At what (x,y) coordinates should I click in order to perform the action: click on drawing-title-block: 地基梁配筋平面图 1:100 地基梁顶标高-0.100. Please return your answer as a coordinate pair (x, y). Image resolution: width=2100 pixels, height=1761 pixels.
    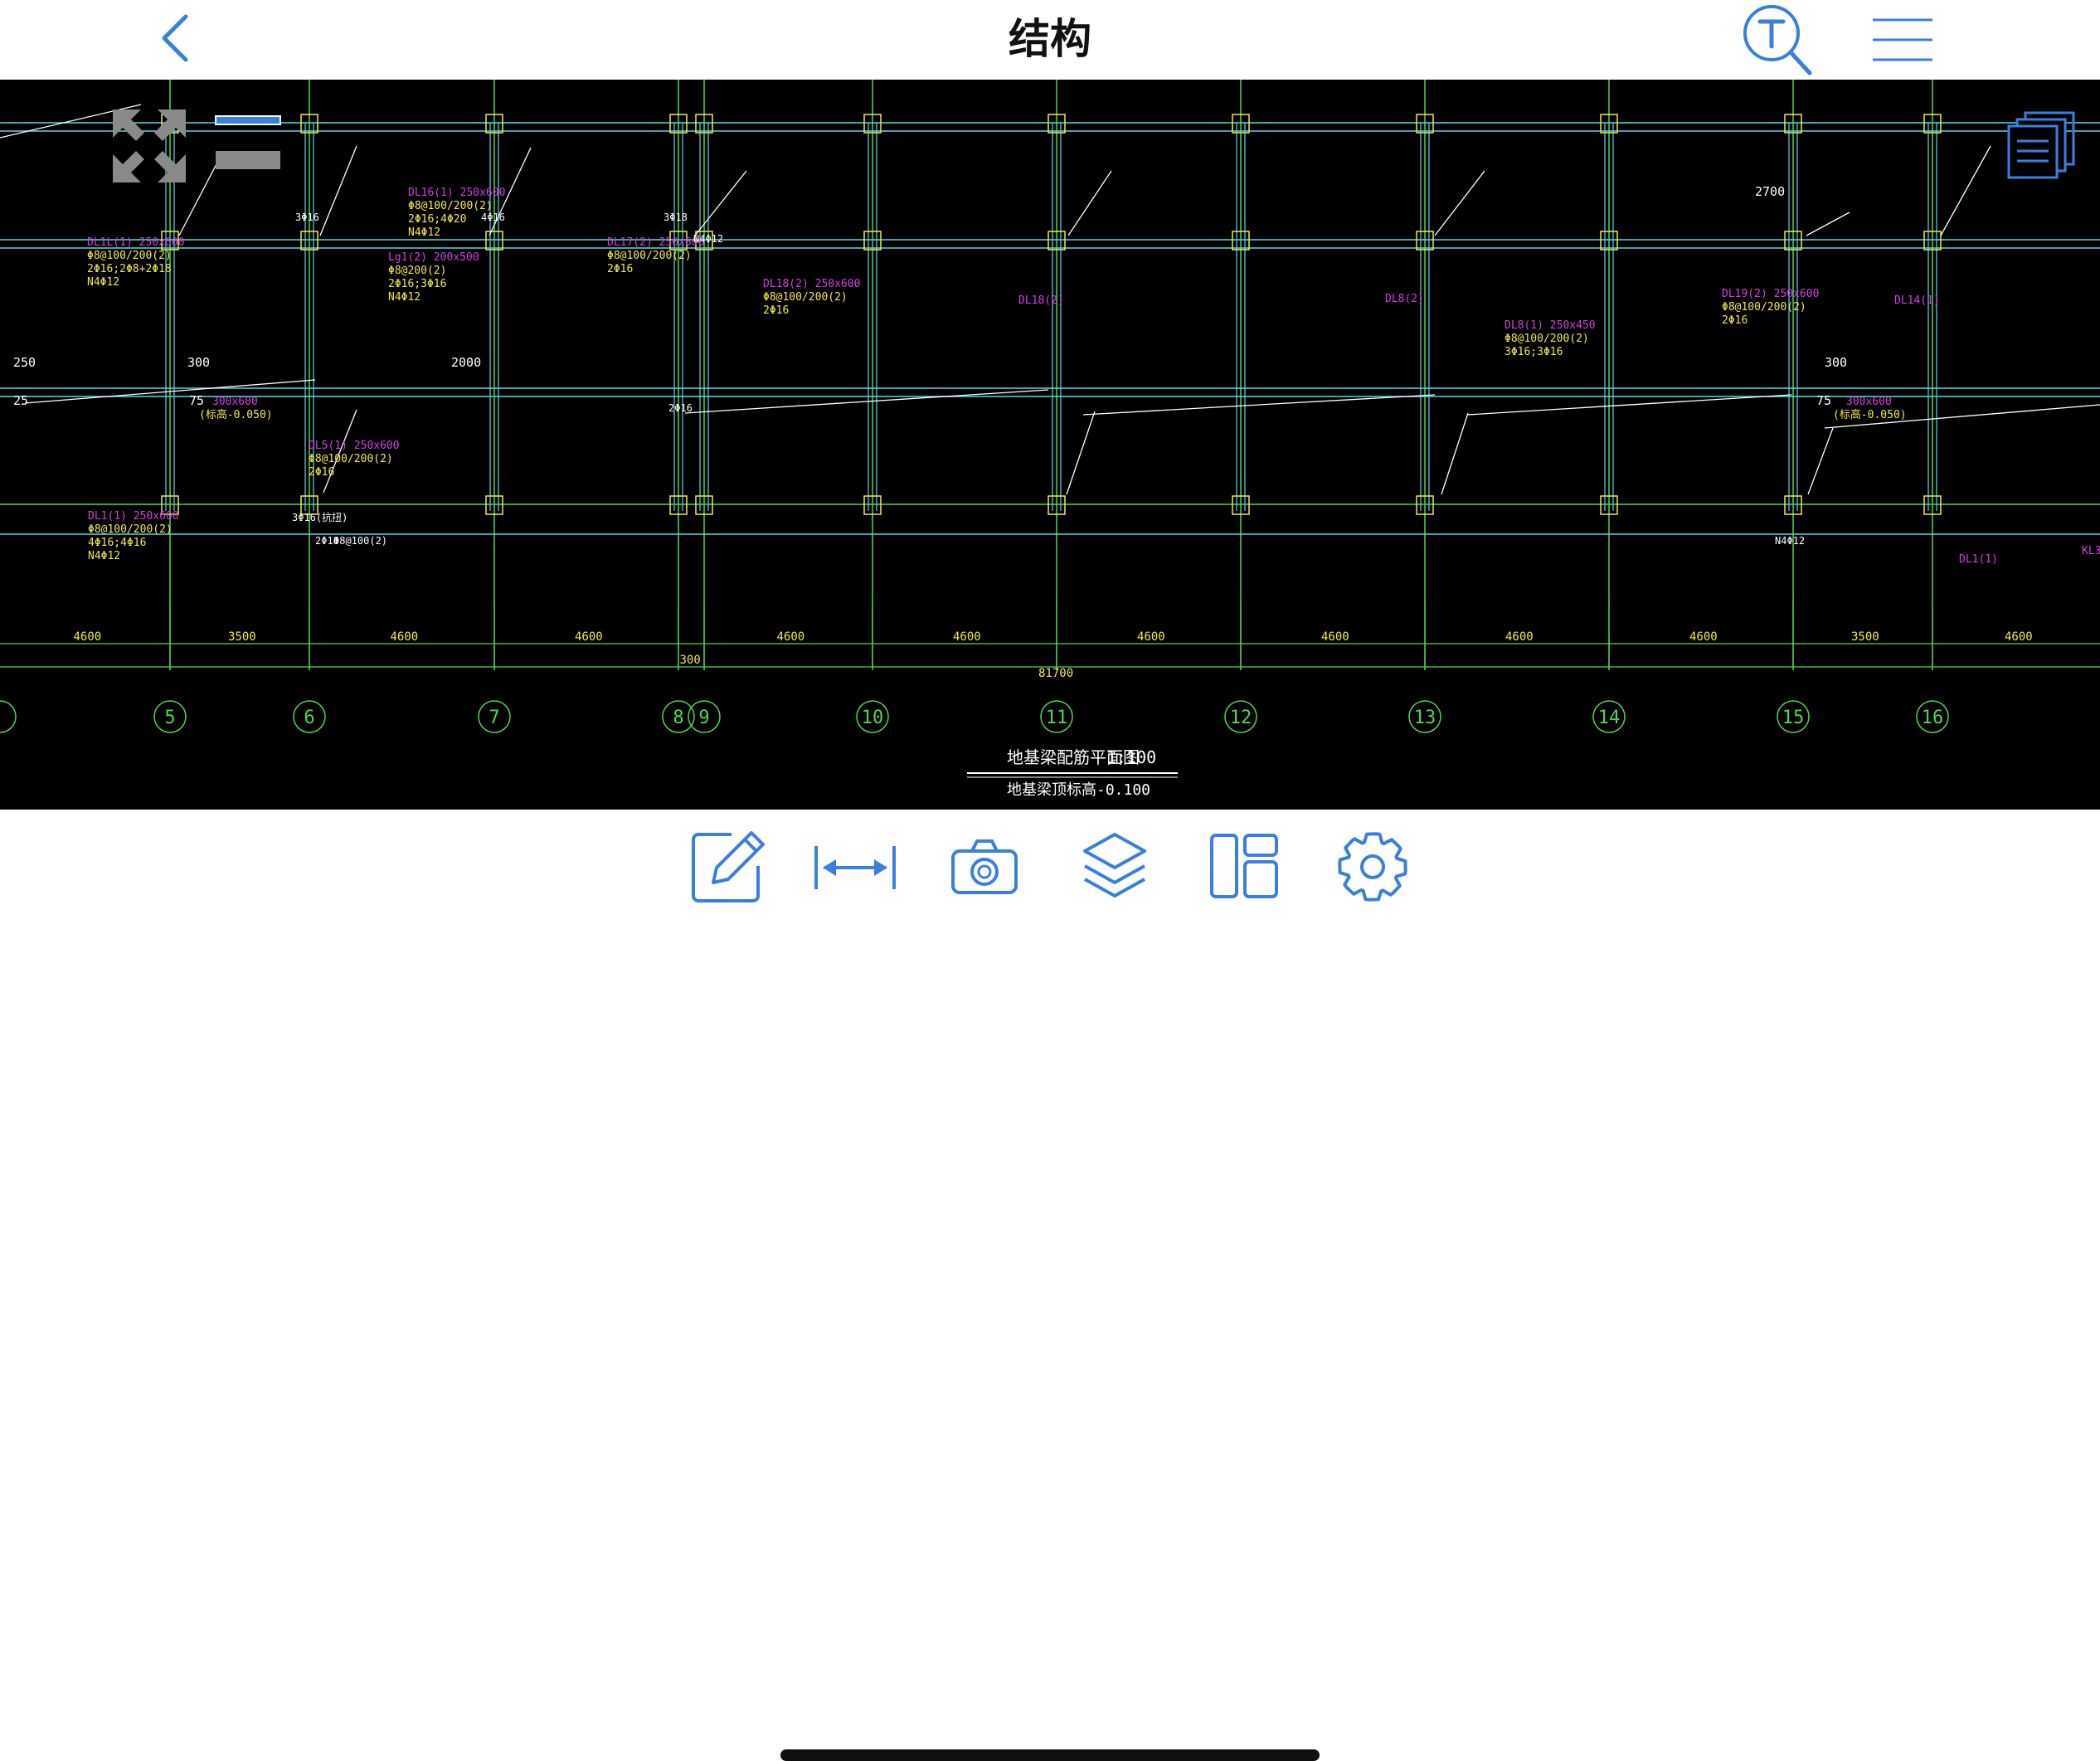
    Looking at the image, I should click on (1072, 773).